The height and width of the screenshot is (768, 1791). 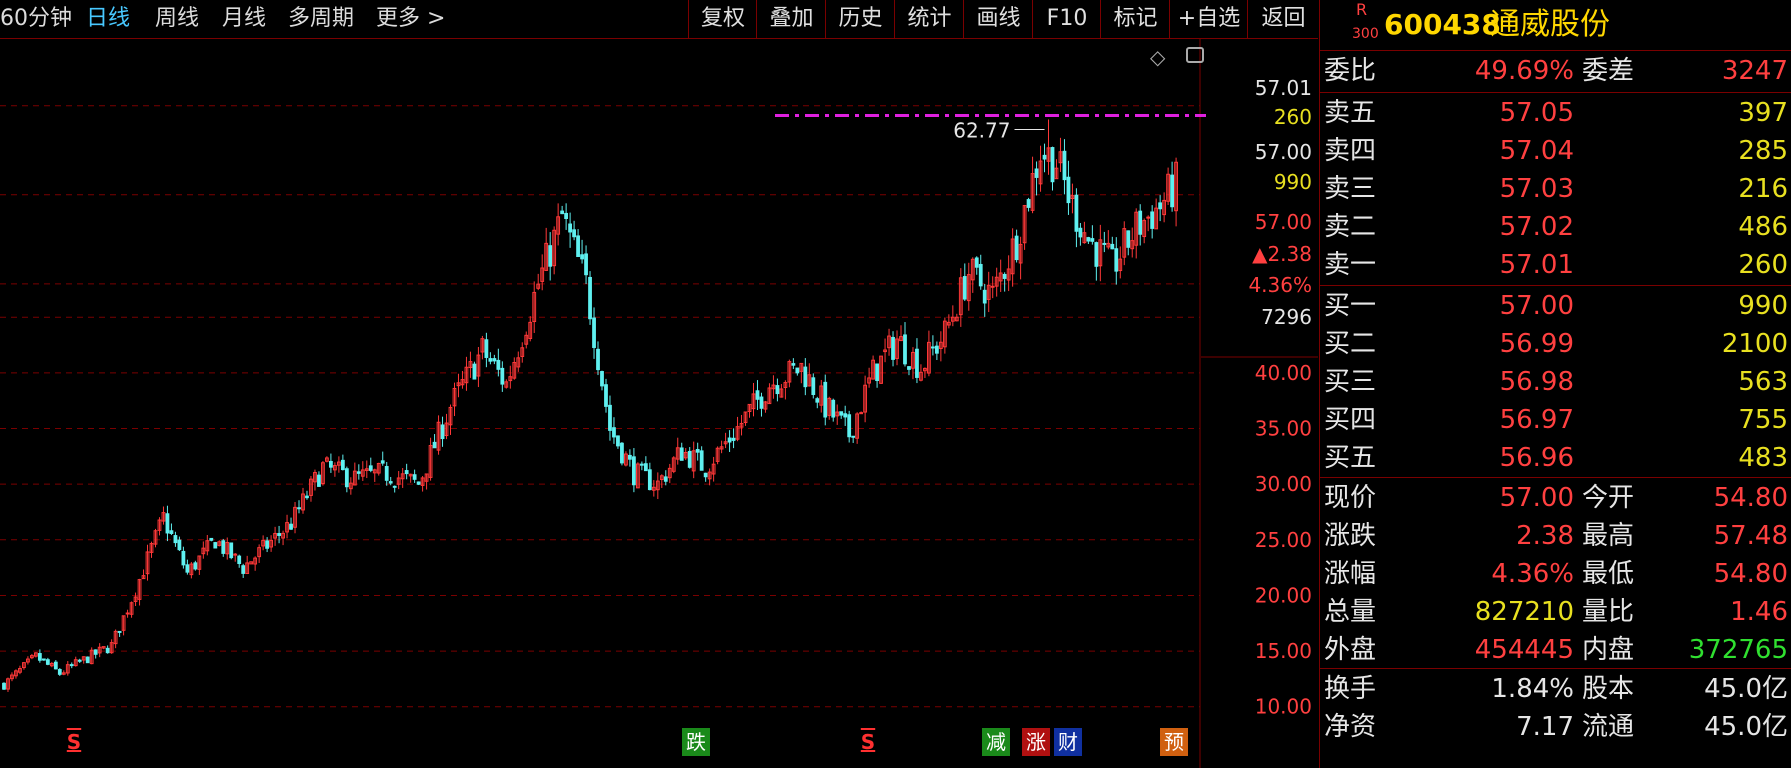 What do you see at coordinates (410, 19) in the screenshot?
I see `period-more: 更多 >` at bounding box center [410, 19].